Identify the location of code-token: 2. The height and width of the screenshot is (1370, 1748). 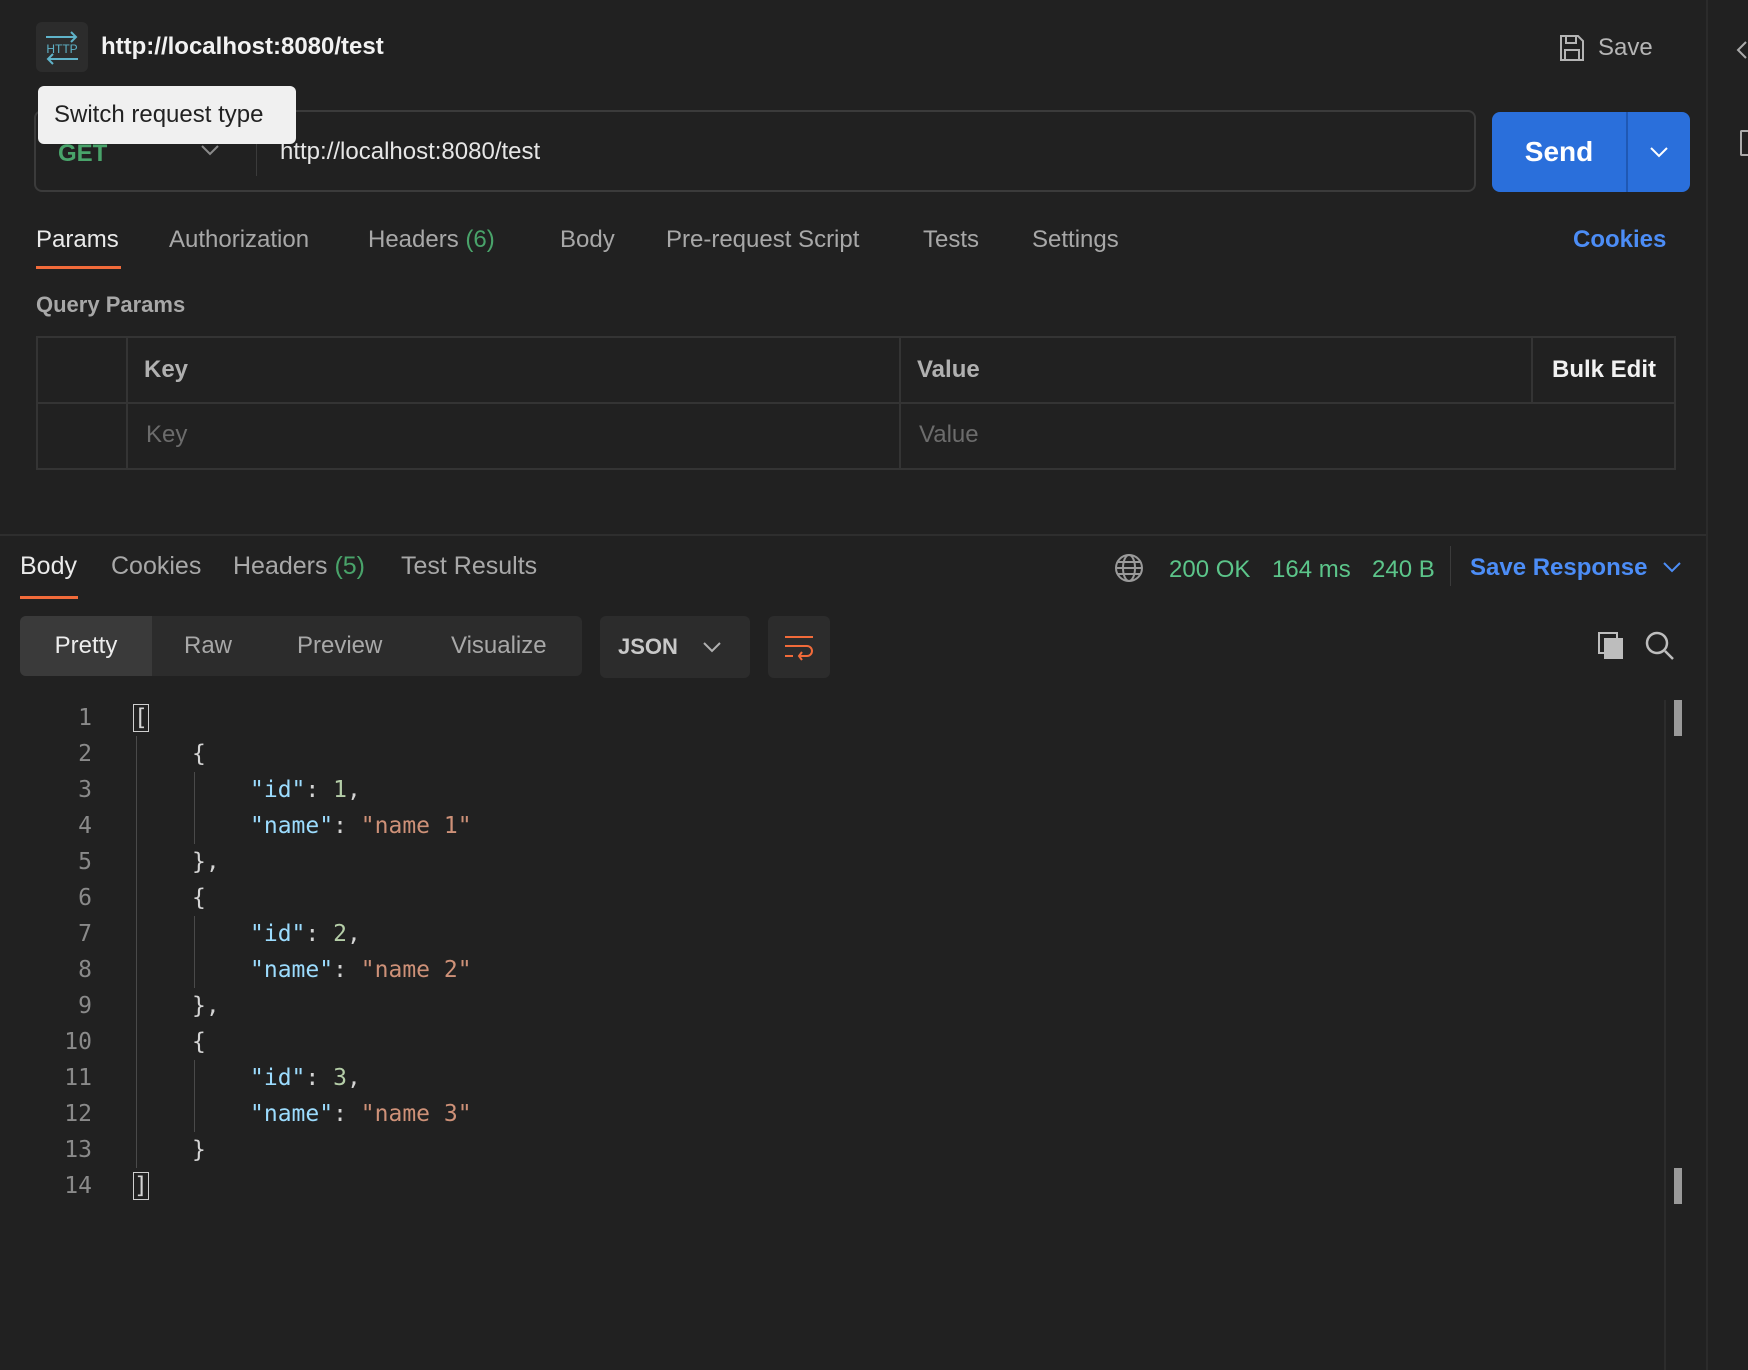
(340, 934).